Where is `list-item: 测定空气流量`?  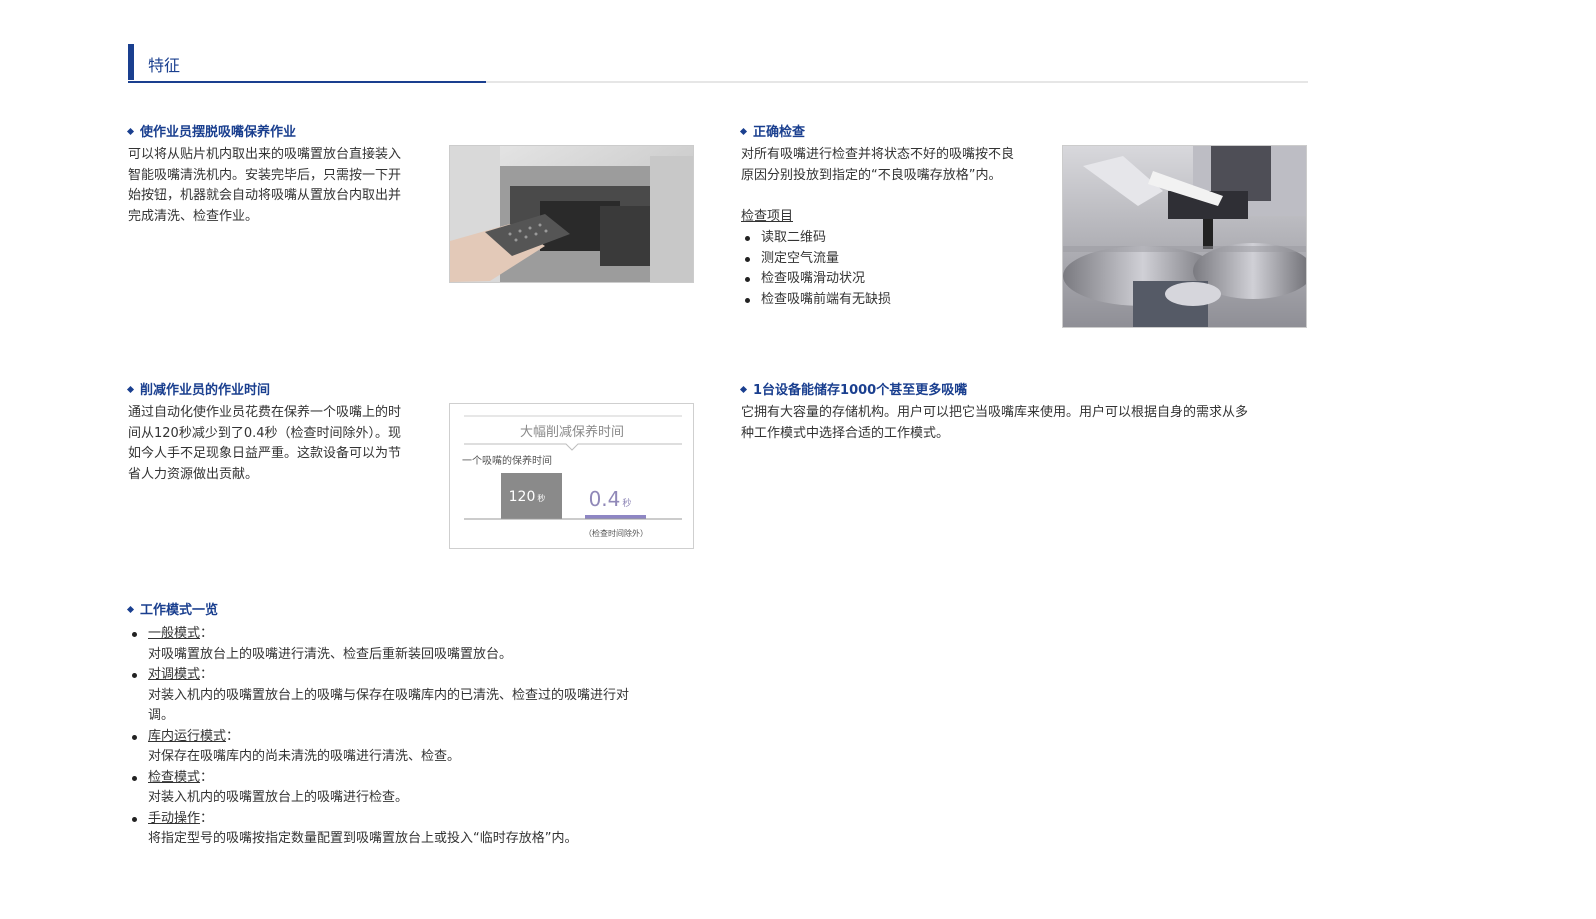
list-item: 测定空气流量 is located at coordinates (891, 259).